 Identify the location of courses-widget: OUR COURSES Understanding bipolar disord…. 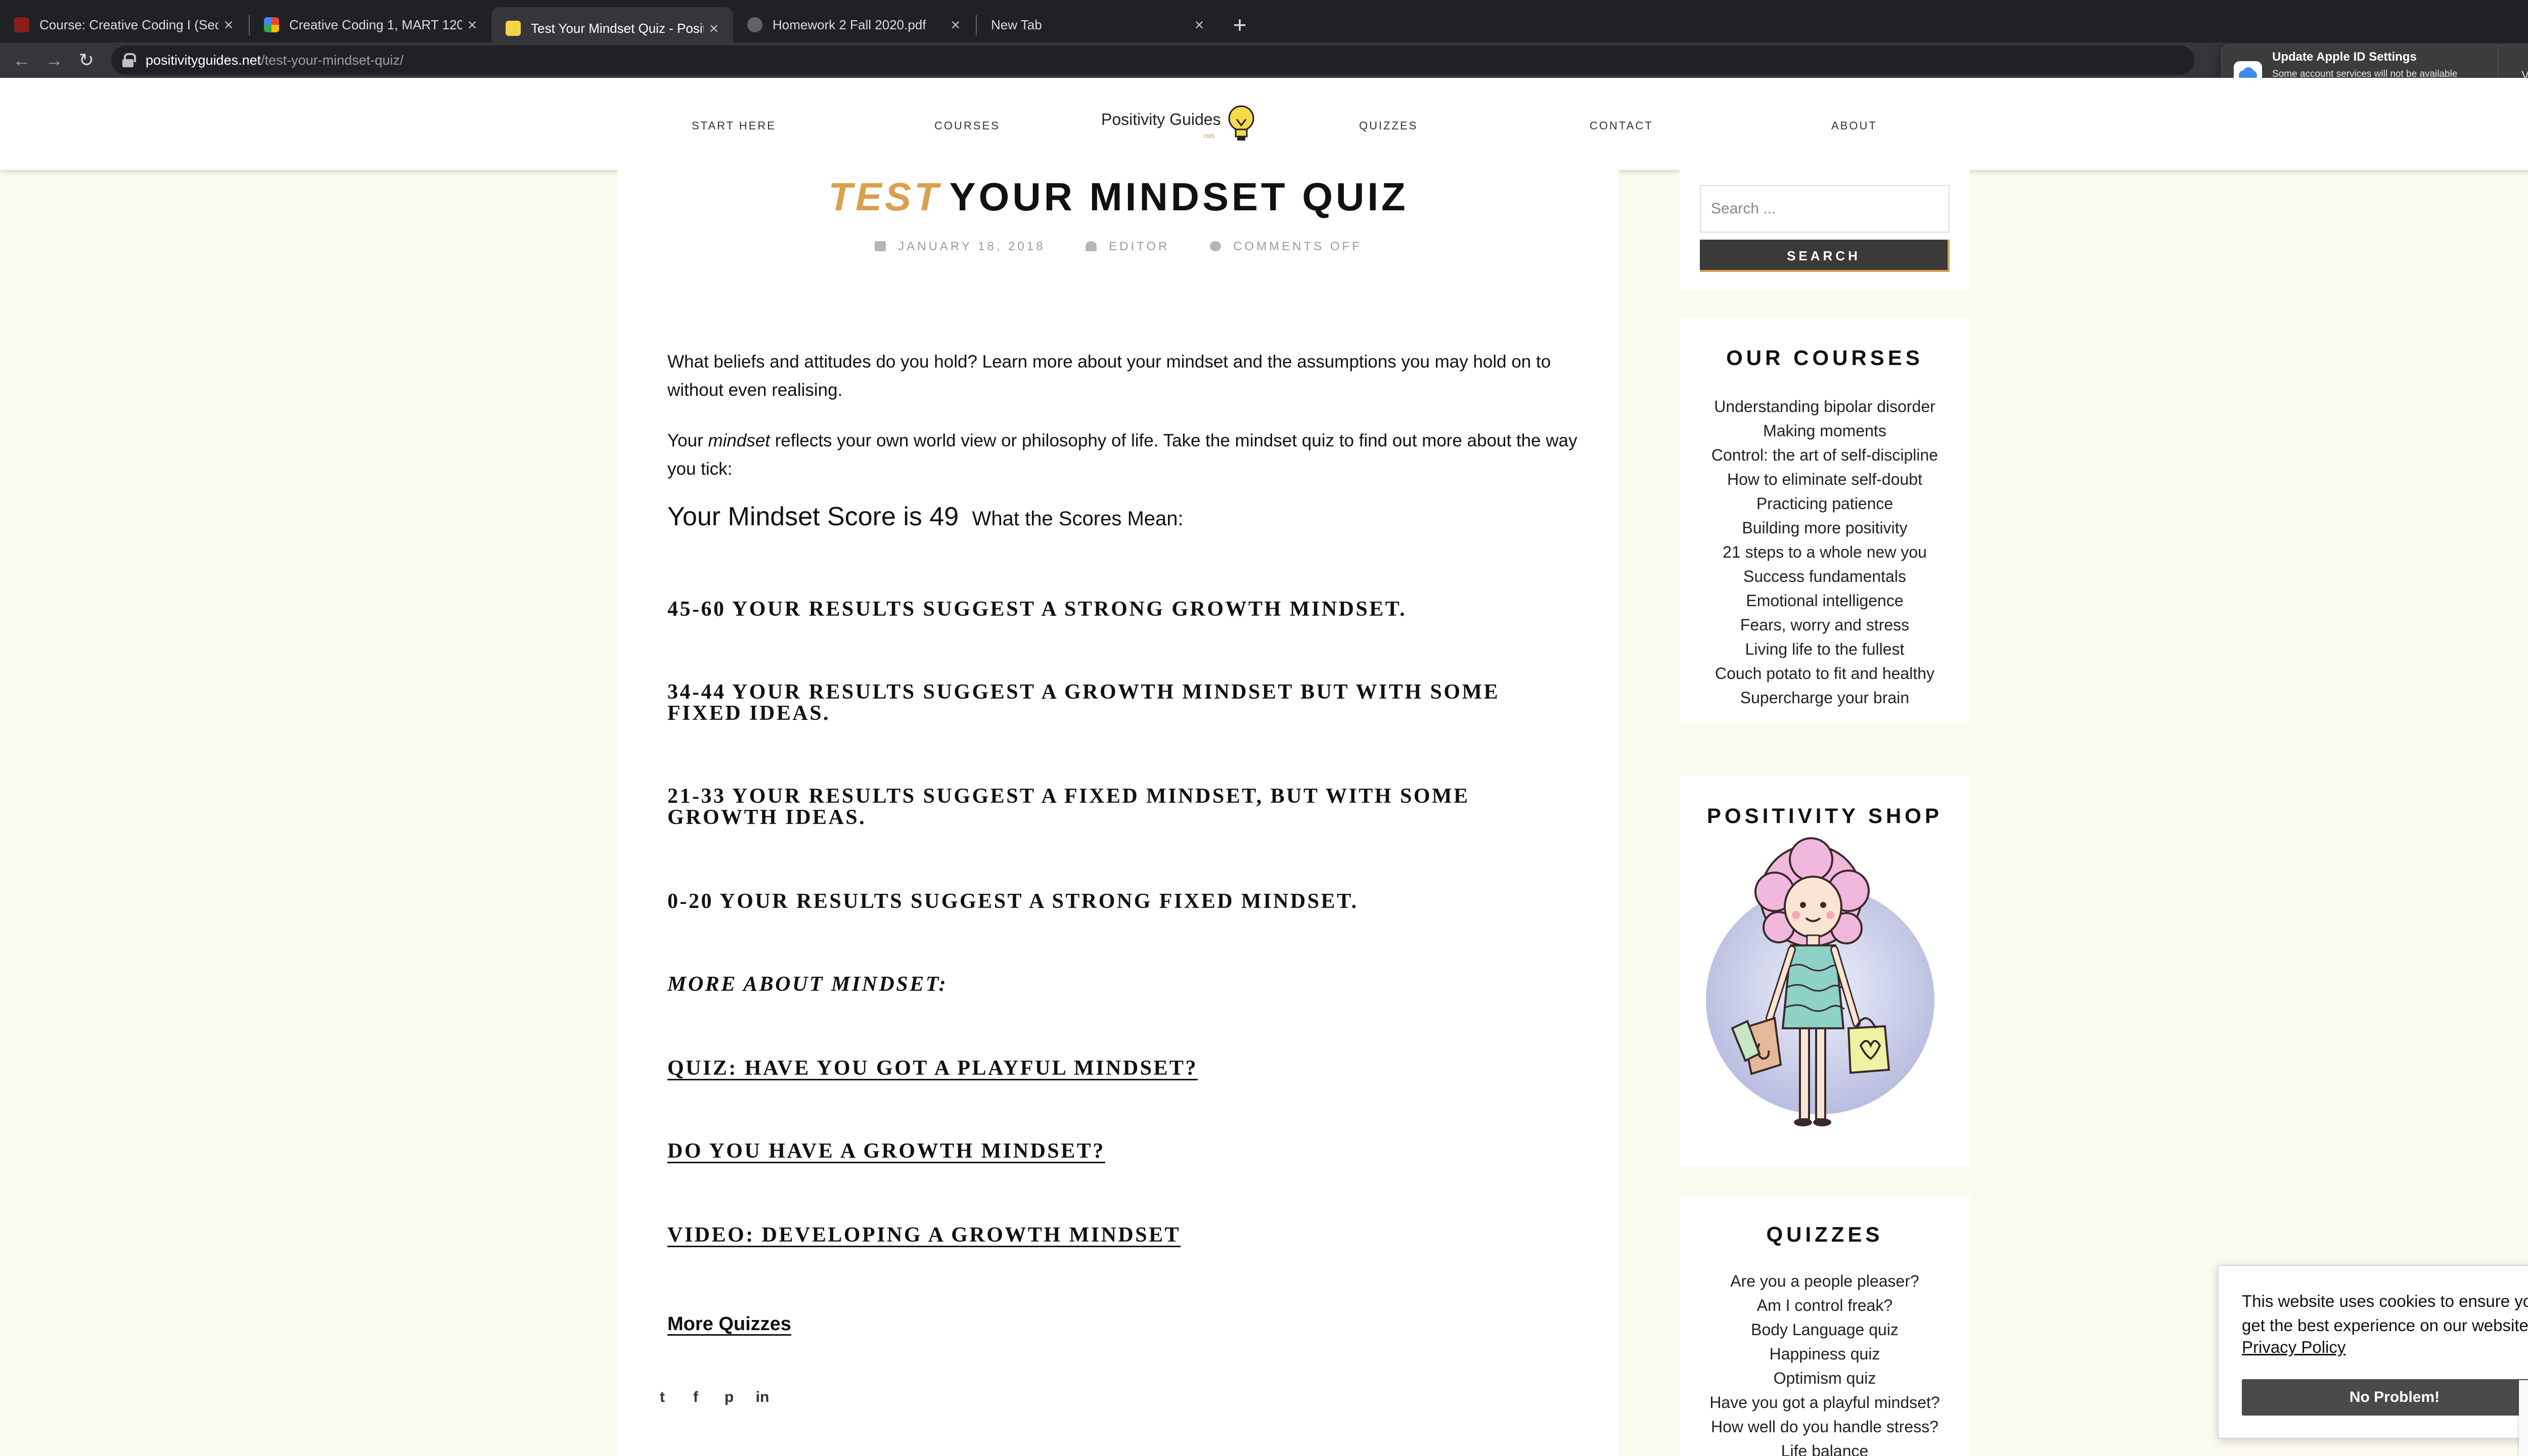
(1825, 520).